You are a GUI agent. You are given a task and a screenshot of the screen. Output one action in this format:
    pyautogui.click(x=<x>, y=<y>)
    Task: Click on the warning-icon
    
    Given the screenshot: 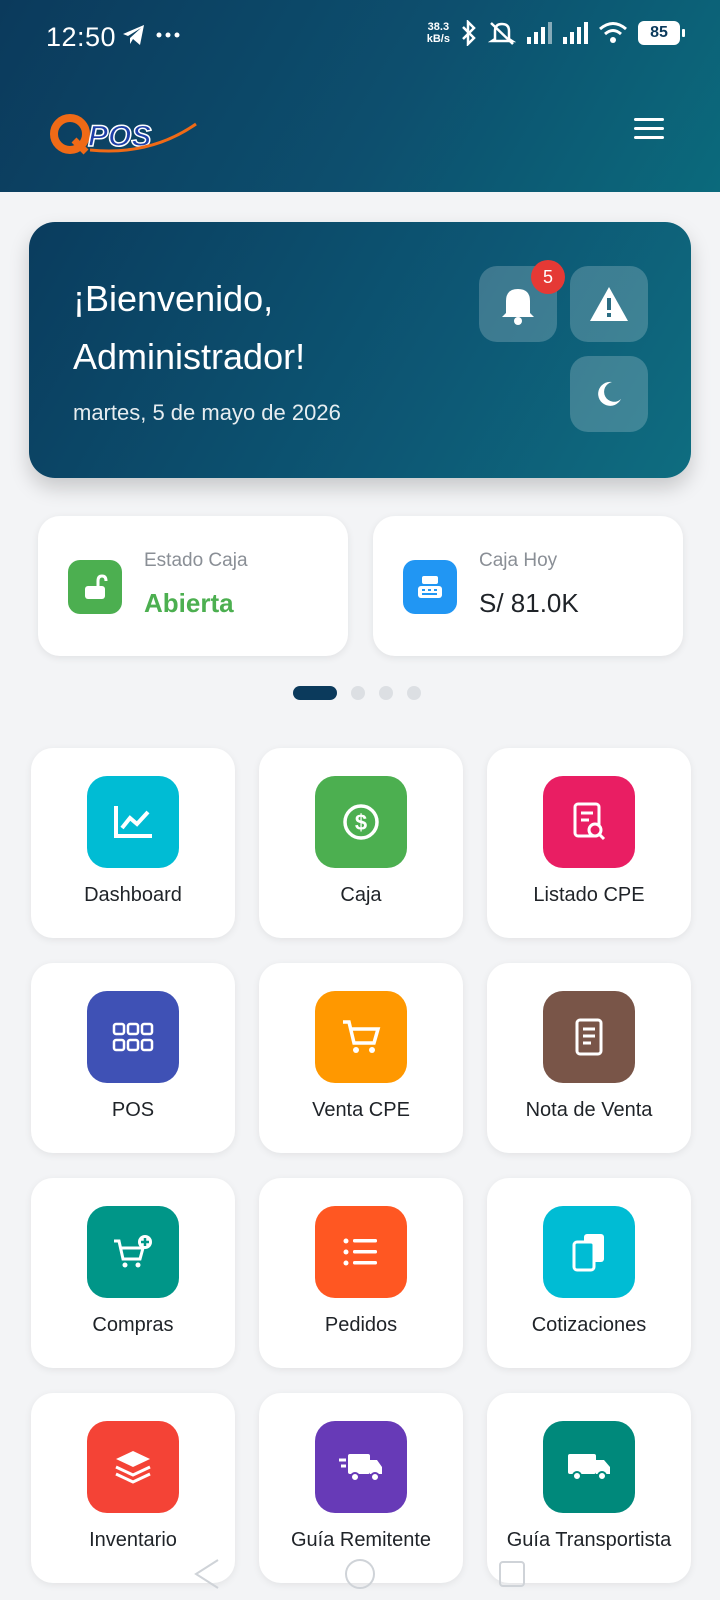 What is the action you would take?
    pyautogui.click(x=609, y=304)
    